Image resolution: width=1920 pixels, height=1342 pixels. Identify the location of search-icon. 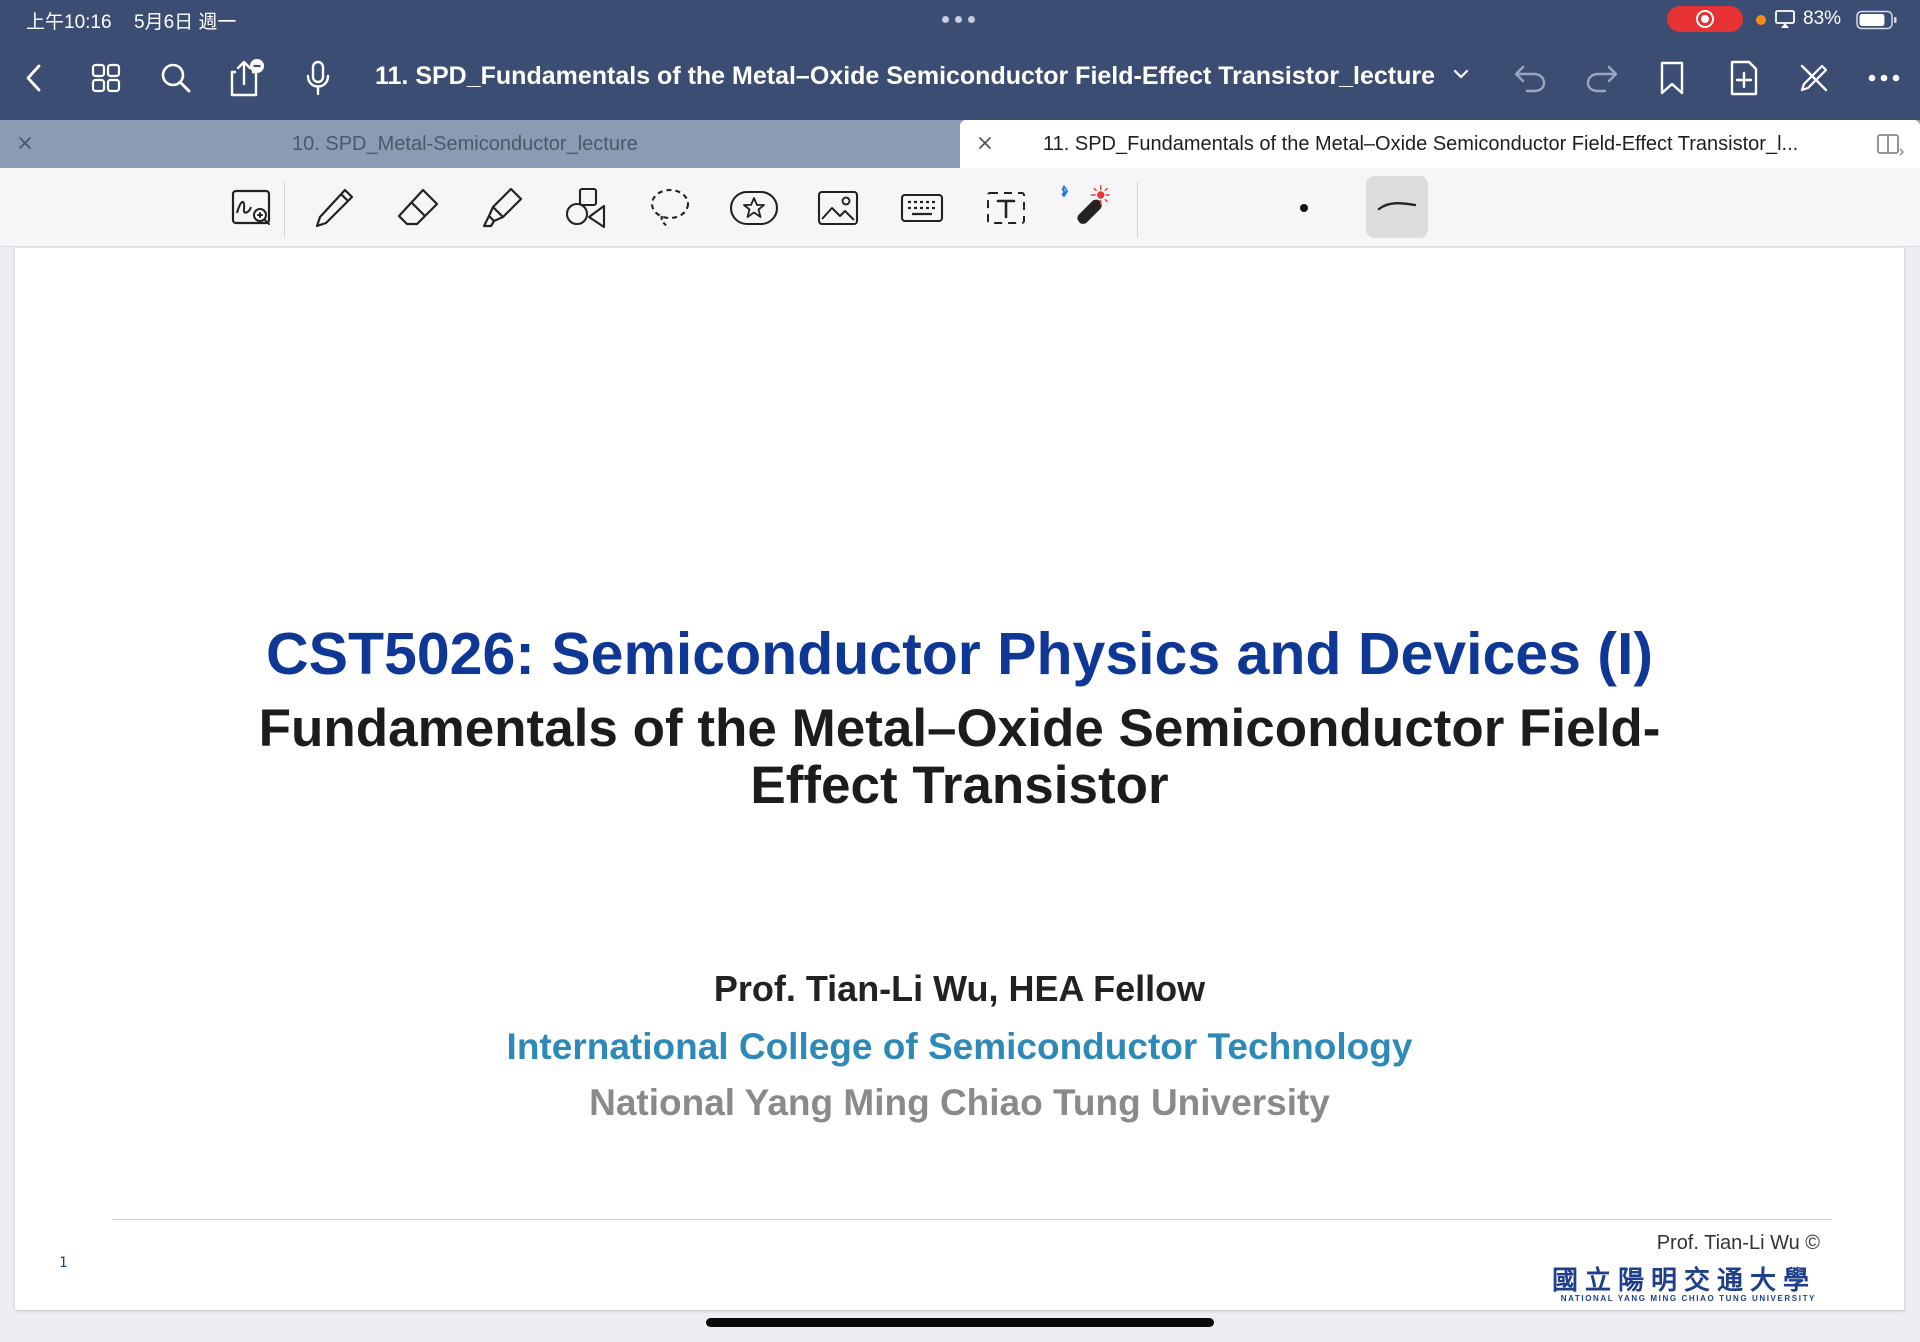
(176, 78).